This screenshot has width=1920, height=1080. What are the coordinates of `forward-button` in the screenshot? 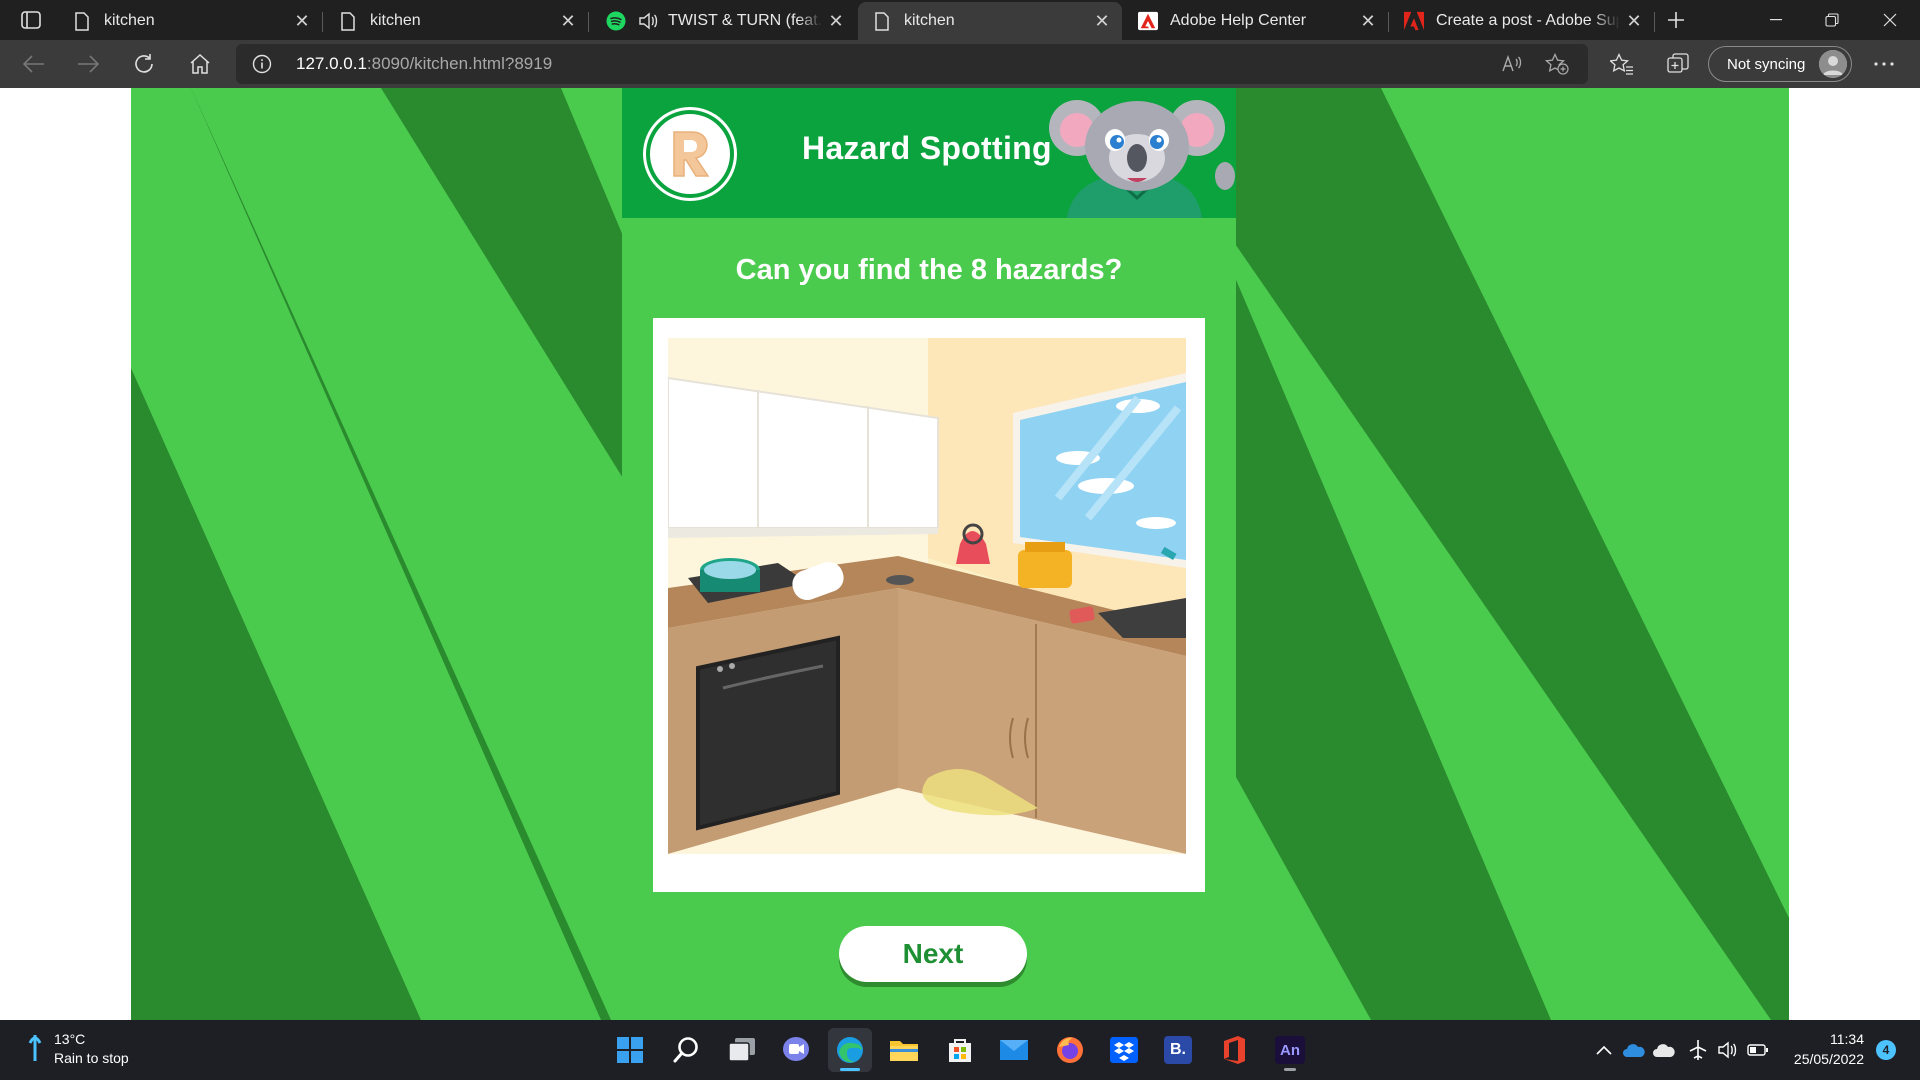 It's located at (88, 64).